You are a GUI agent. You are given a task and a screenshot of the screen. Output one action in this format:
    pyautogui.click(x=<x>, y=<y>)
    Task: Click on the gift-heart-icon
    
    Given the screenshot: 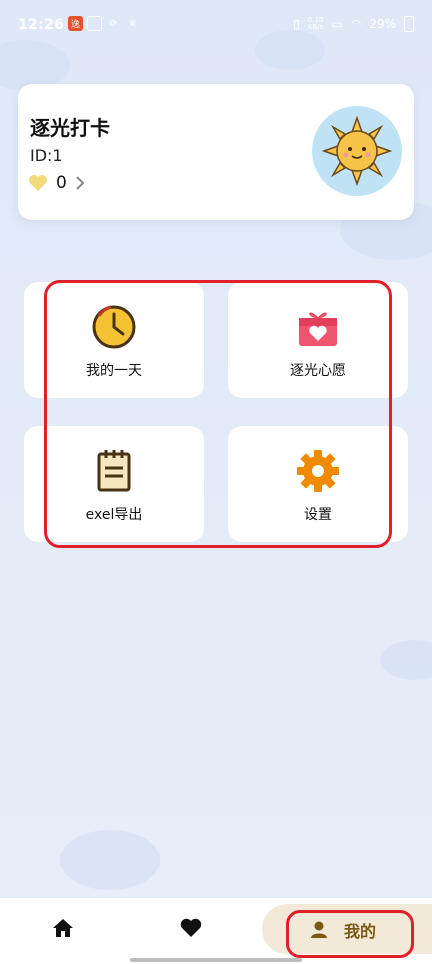 What is the action you would take?
    pyautogui.click(x=318, y=329)
    